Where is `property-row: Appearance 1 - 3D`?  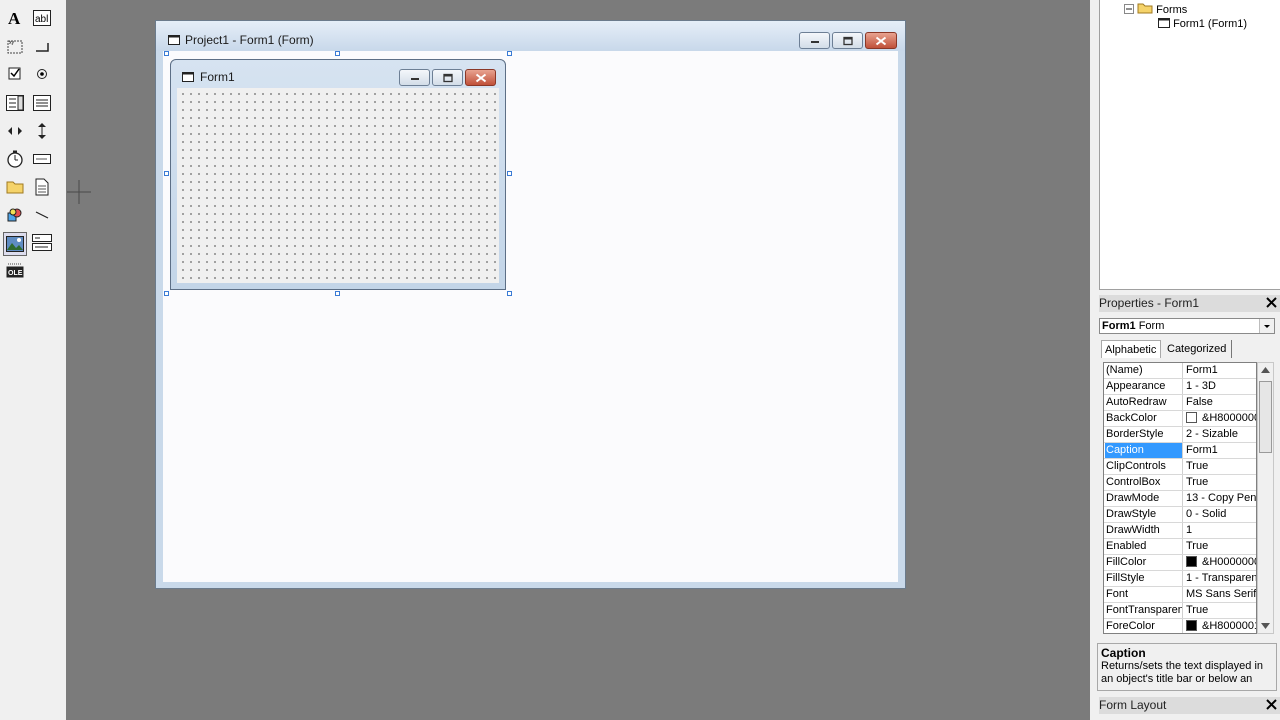 property-row: Appearance 1 - 3D is located at coordinates (1180, 387).